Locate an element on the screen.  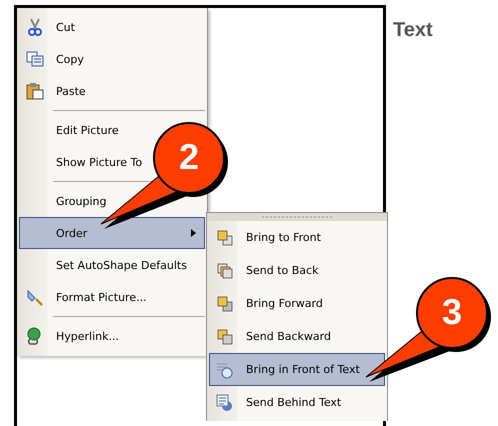
menu-item: Set AutoShape Defaults is located at coordinates (112, 265).